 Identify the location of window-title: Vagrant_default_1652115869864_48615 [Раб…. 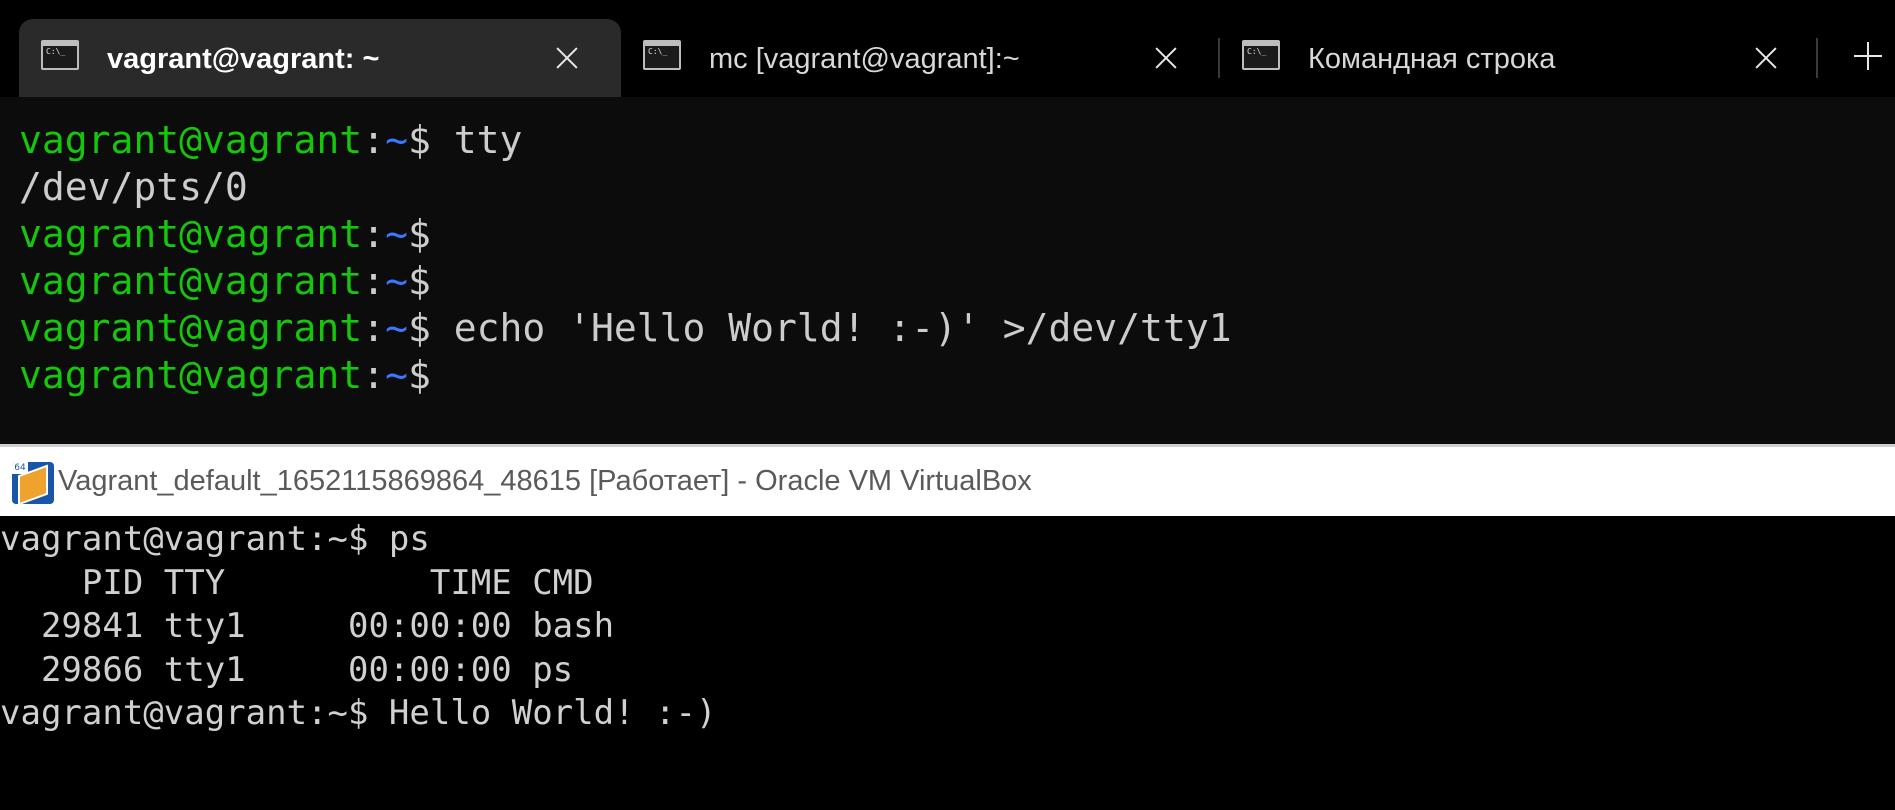
(545, 481).